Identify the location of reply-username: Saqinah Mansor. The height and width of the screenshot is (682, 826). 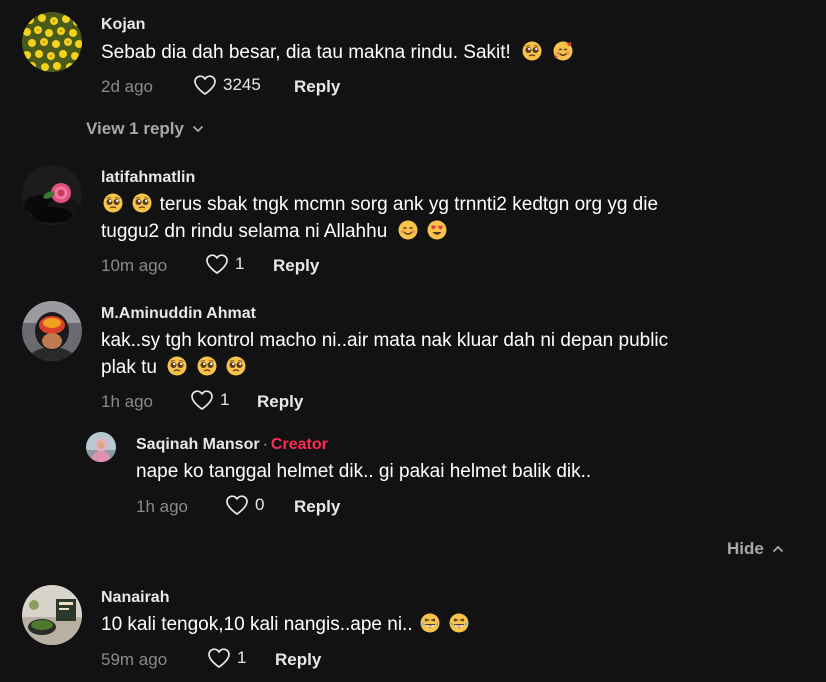
(198, 444).